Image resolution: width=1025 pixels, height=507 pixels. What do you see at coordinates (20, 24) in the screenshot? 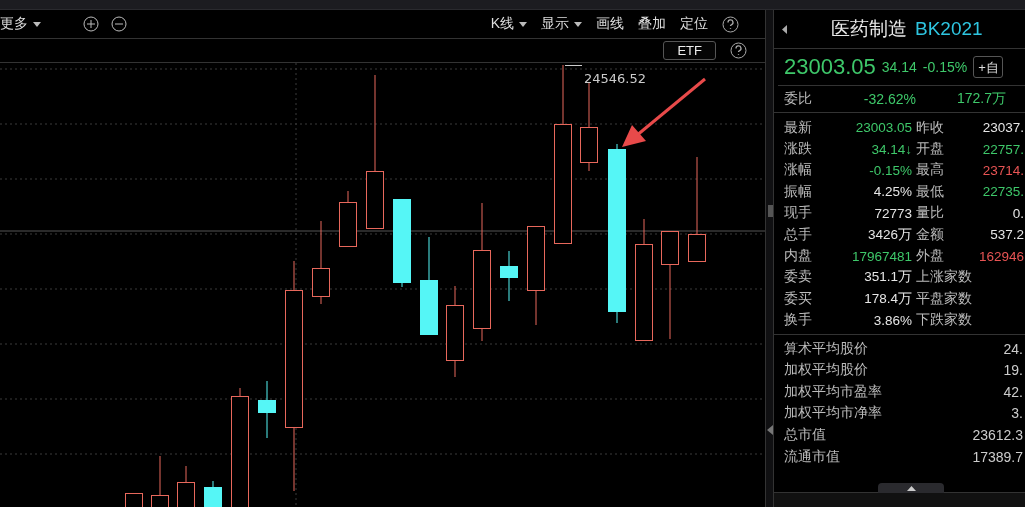
I see `dropdown-button: 更多` at bounding box center [20, 24].